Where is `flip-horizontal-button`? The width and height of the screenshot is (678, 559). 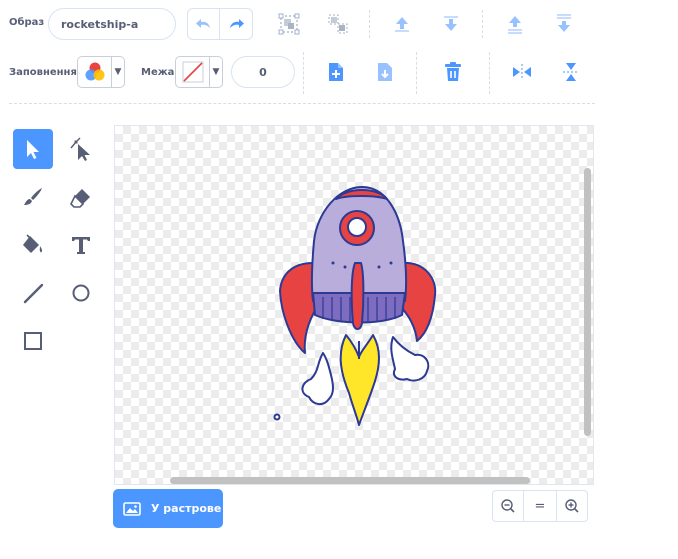 flip-horizontal-button is located at coordinates (522, 72).